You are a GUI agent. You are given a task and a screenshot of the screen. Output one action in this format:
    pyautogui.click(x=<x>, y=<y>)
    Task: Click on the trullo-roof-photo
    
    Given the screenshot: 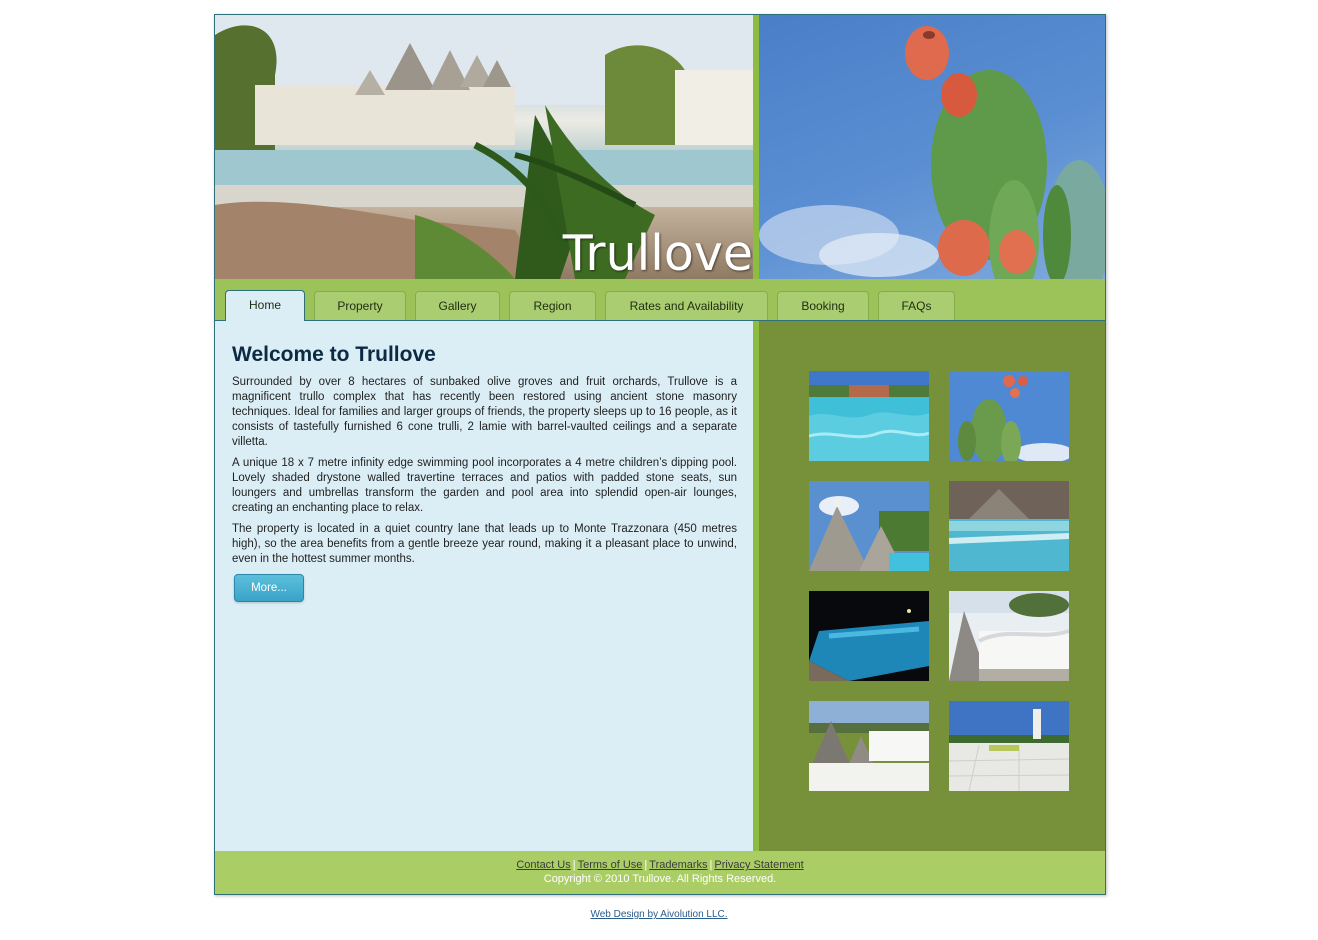 What is the action you would take?
    pyautogui.click(x=1009, y=636)
    